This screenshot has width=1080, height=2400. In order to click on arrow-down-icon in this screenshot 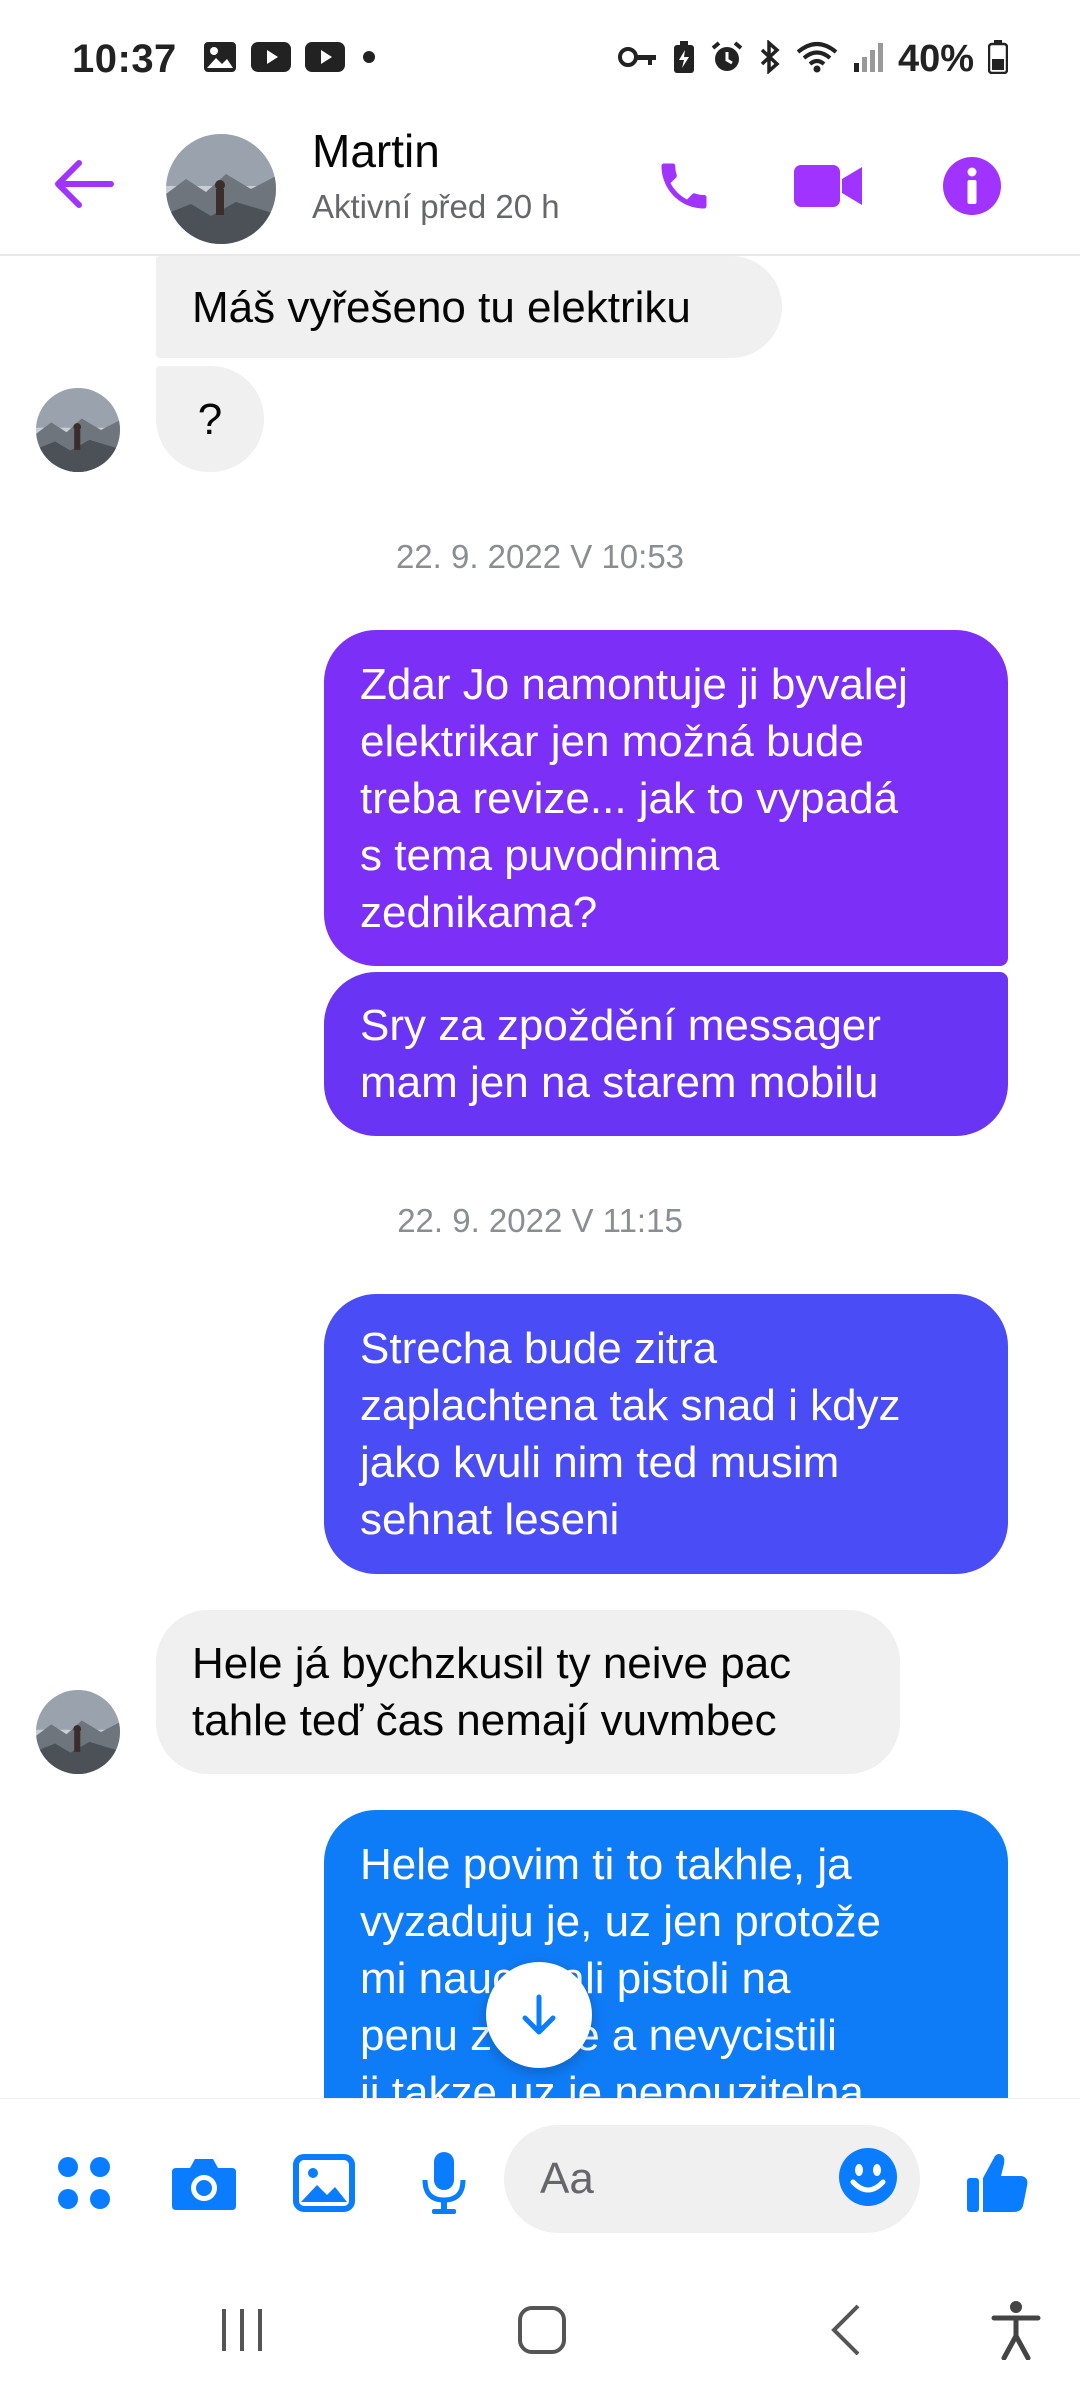, I will do `click(539, 2014)`.